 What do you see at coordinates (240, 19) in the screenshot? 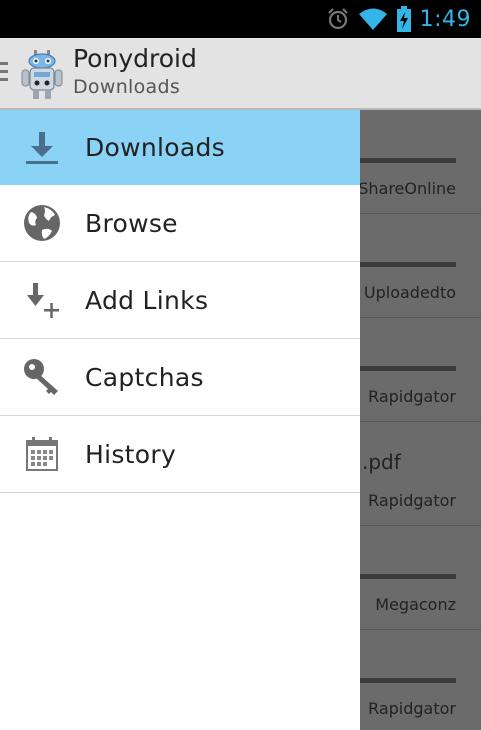
I see `status-bar: 1:49` at bounding box center [240, 19].